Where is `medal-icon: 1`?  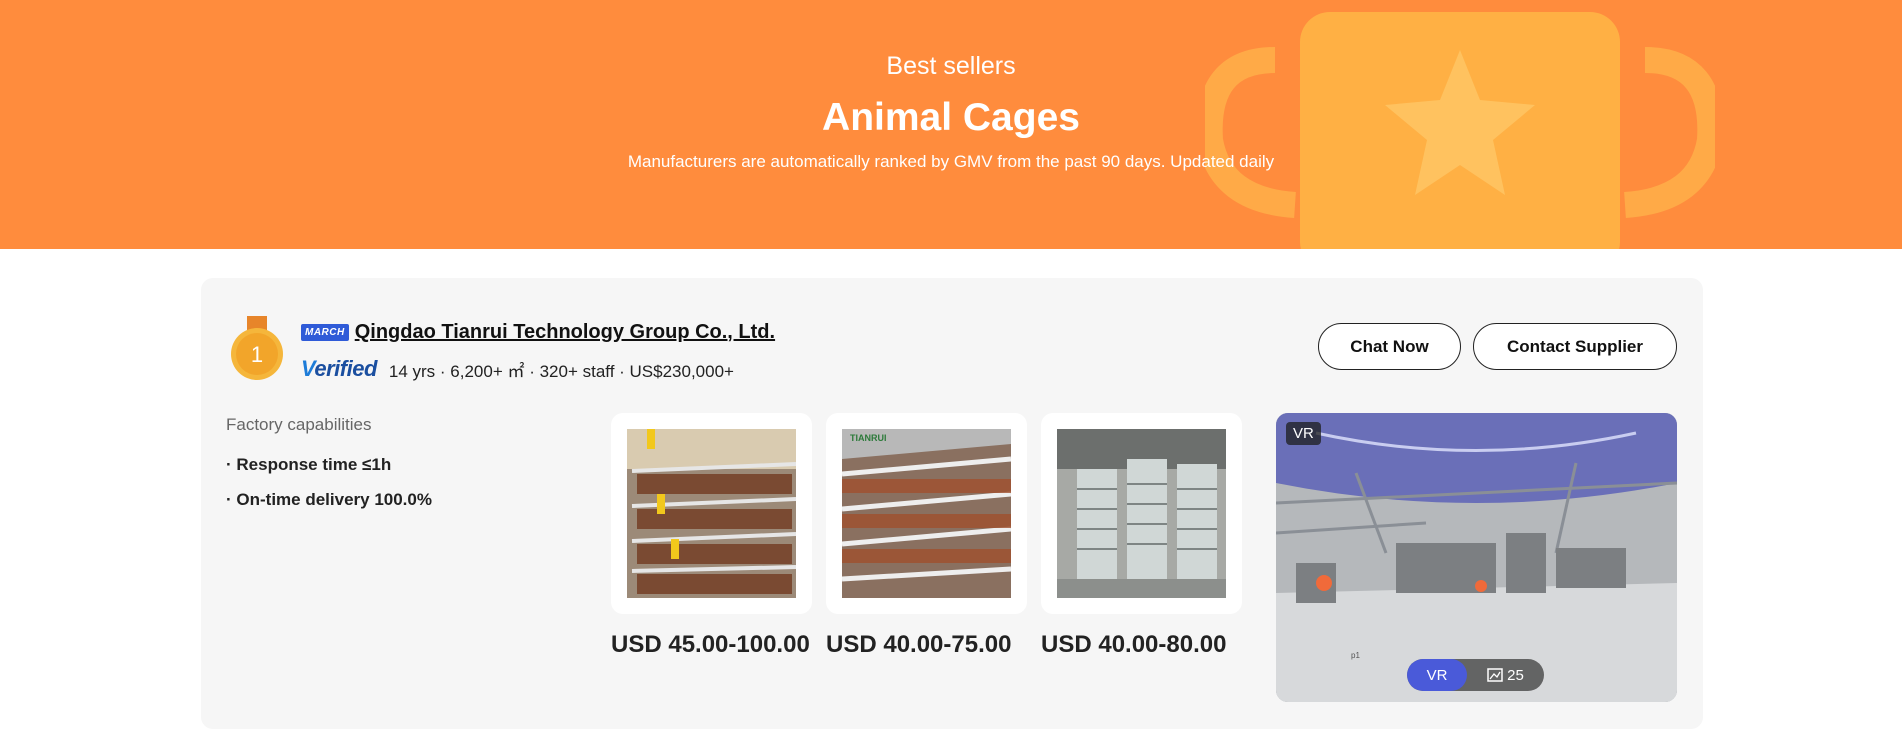 medal-icon: 1 is located at coordinates (257, 348).